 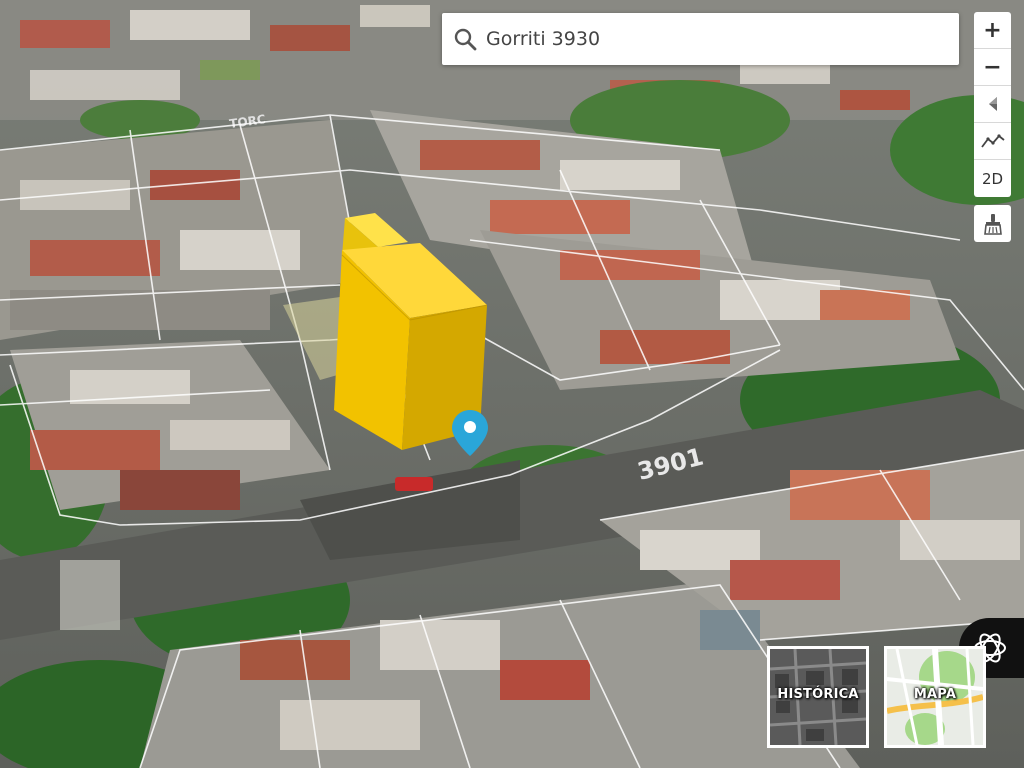 What do you see at coordinates (465, 39) in the screenshot?
I see `search-icon` at bounding box center [465, 39].